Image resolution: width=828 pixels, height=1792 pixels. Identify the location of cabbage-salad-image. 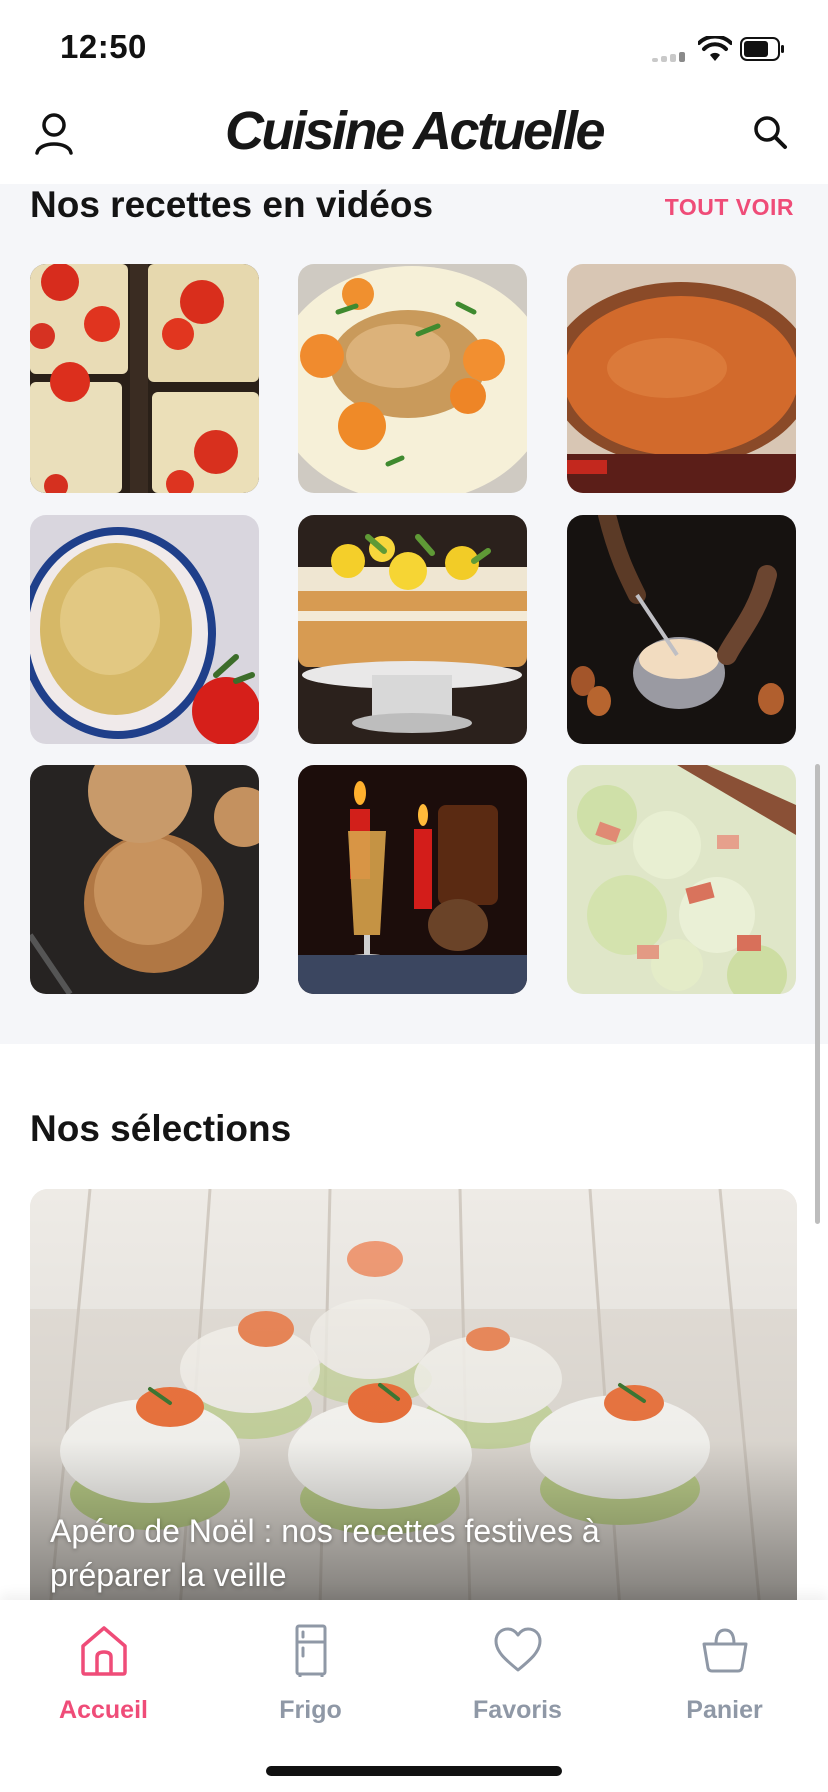
(681, 879).